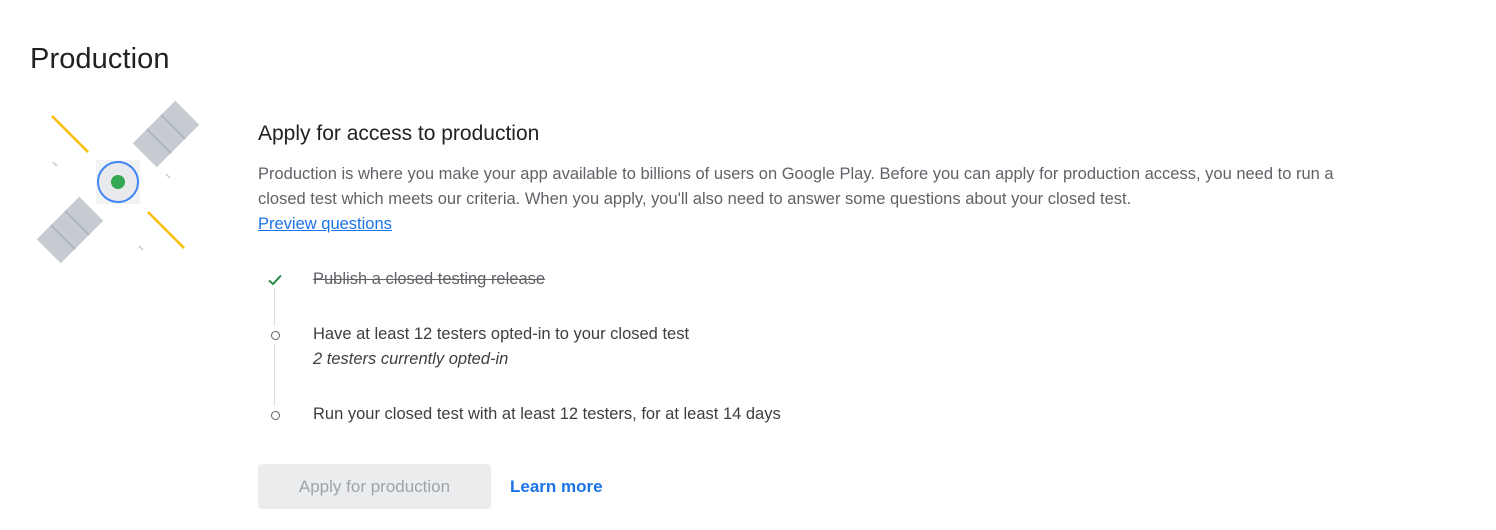 The width and height of the screenshot is (1496, 530). What do you see at coordinates (556, 487) in the screenshot?
I see `learn-more-link: Learn more` at bounding box center [556, 487].